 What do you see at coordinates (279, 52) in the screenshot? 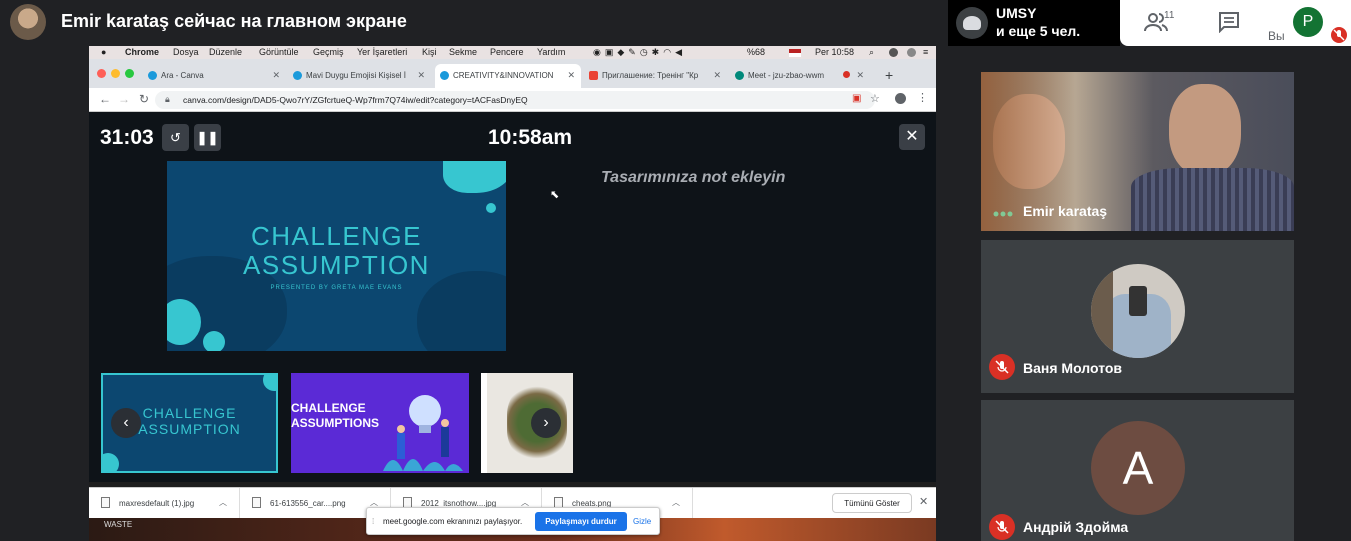
I see `menu-item-view: Görüntüle` at bounding box center [279, 52].